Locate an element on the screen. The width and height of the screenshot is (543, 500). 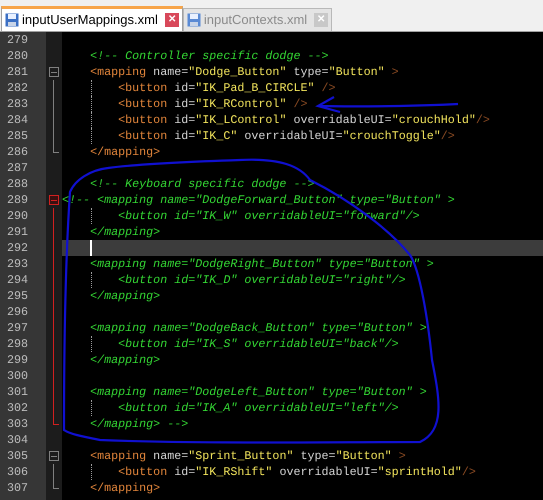
line-number: 286 is located at coordinates (17, 152).